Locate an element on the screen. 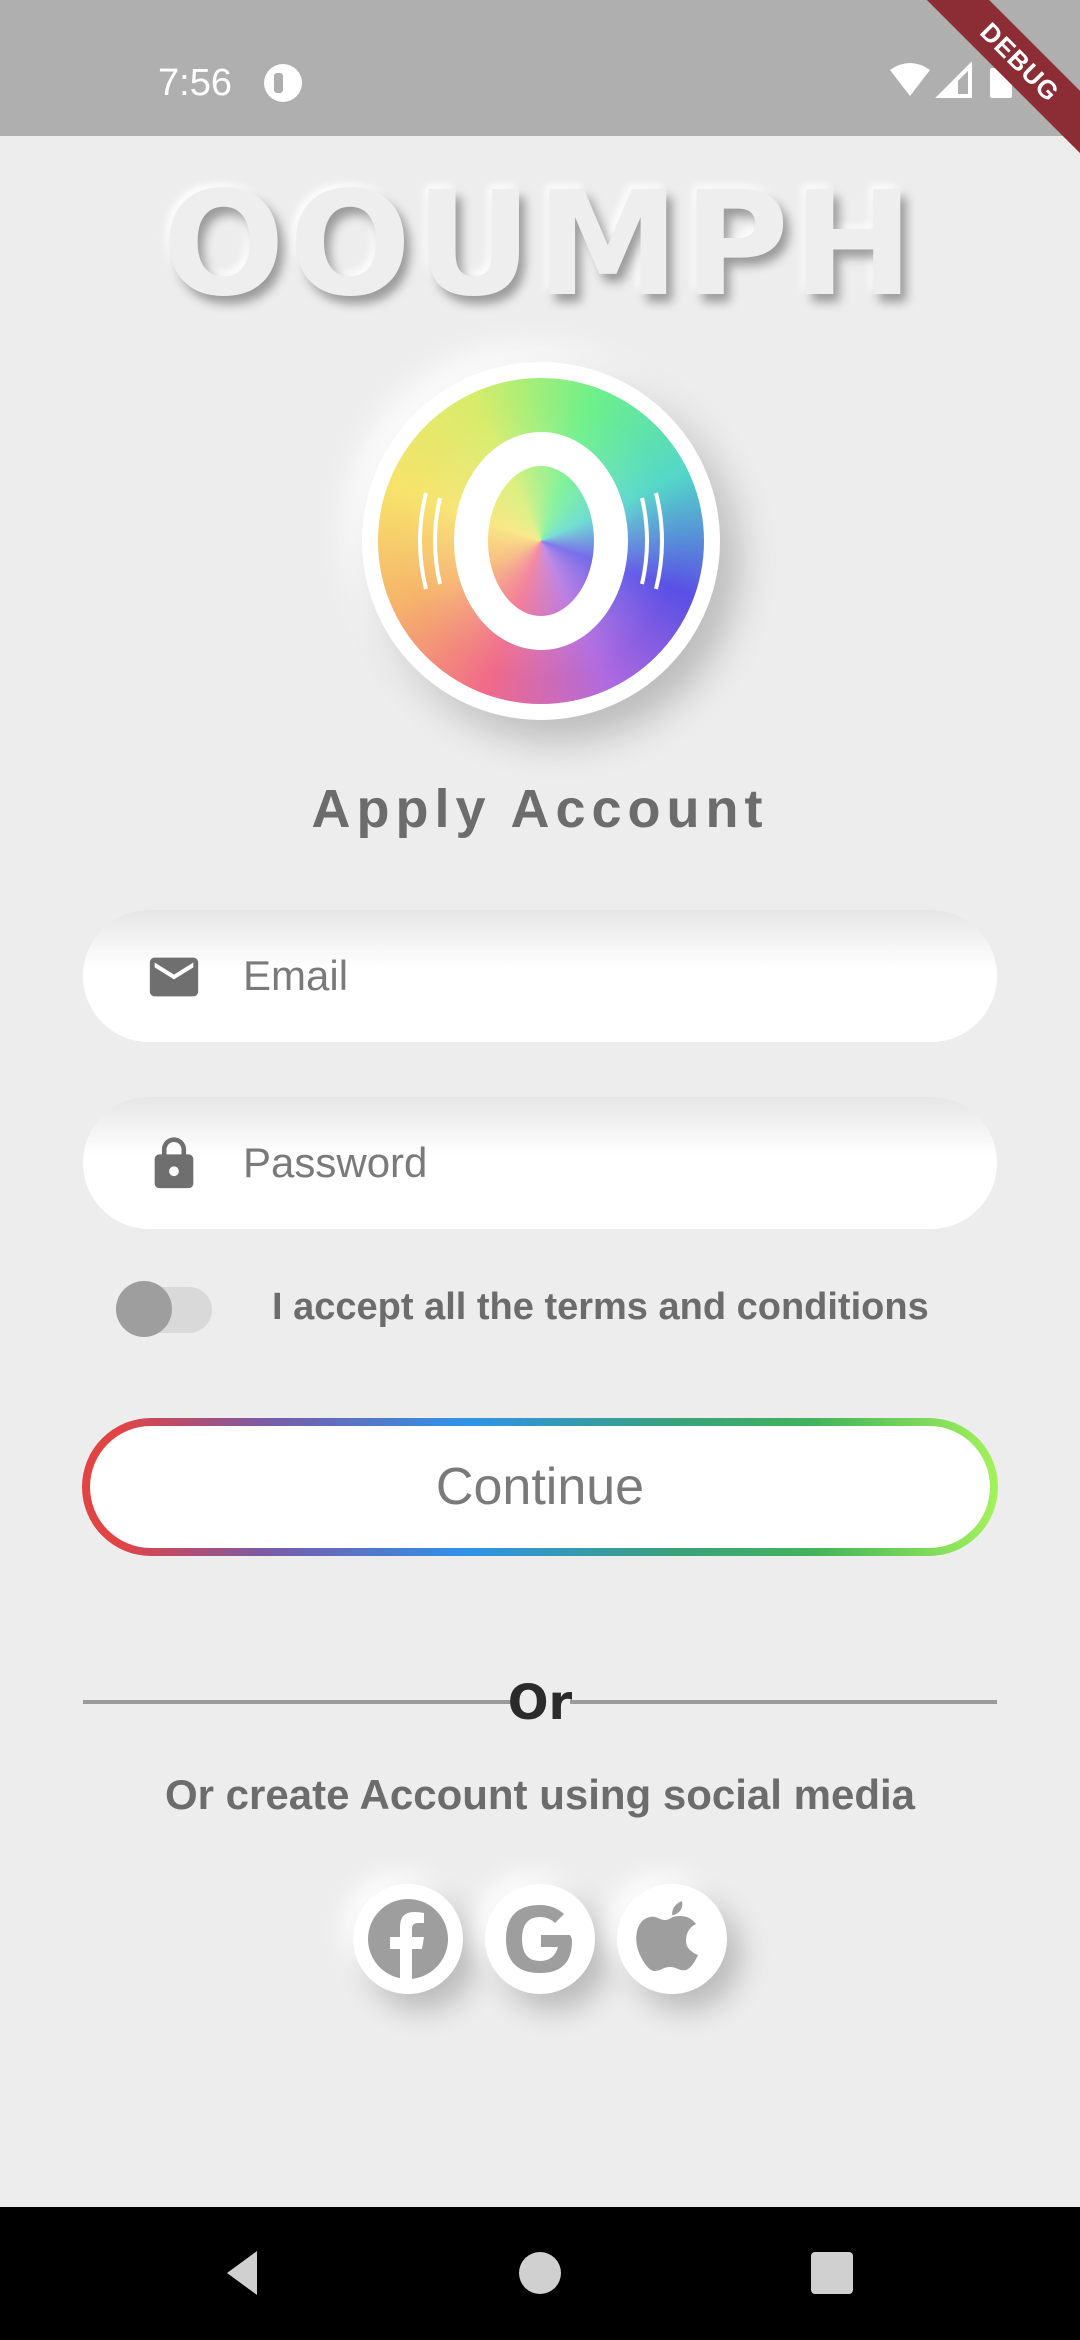  mail-icon is located at coordinates (174, 977).